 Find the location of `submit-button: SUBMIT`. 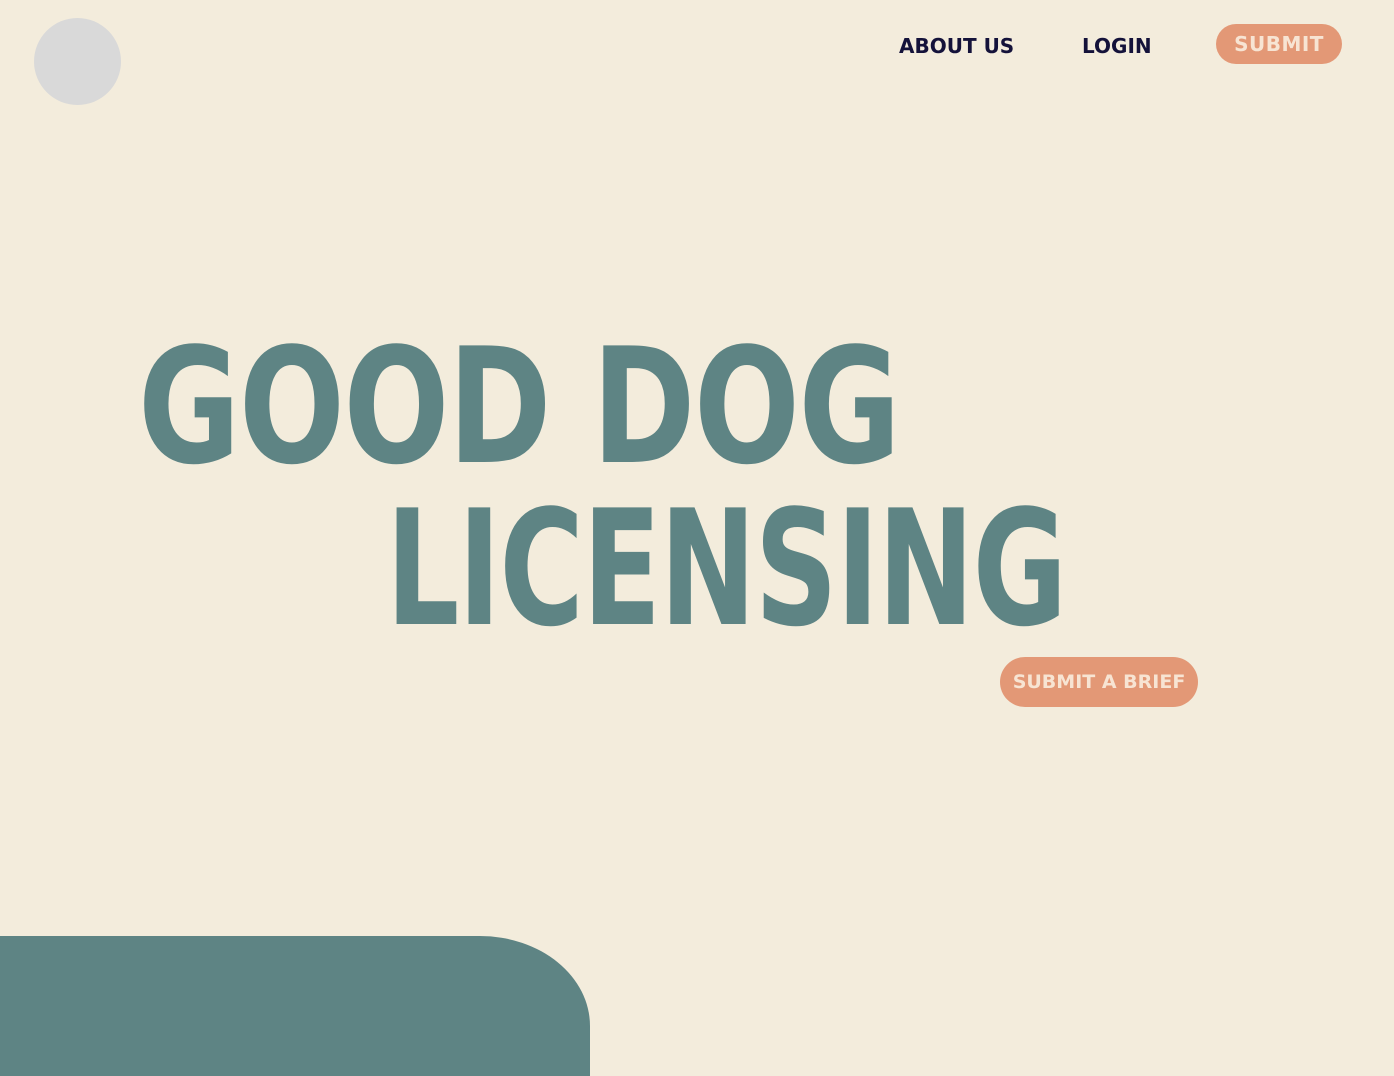

submit-button: SUBMIT is located at coordinates (1279, 44).